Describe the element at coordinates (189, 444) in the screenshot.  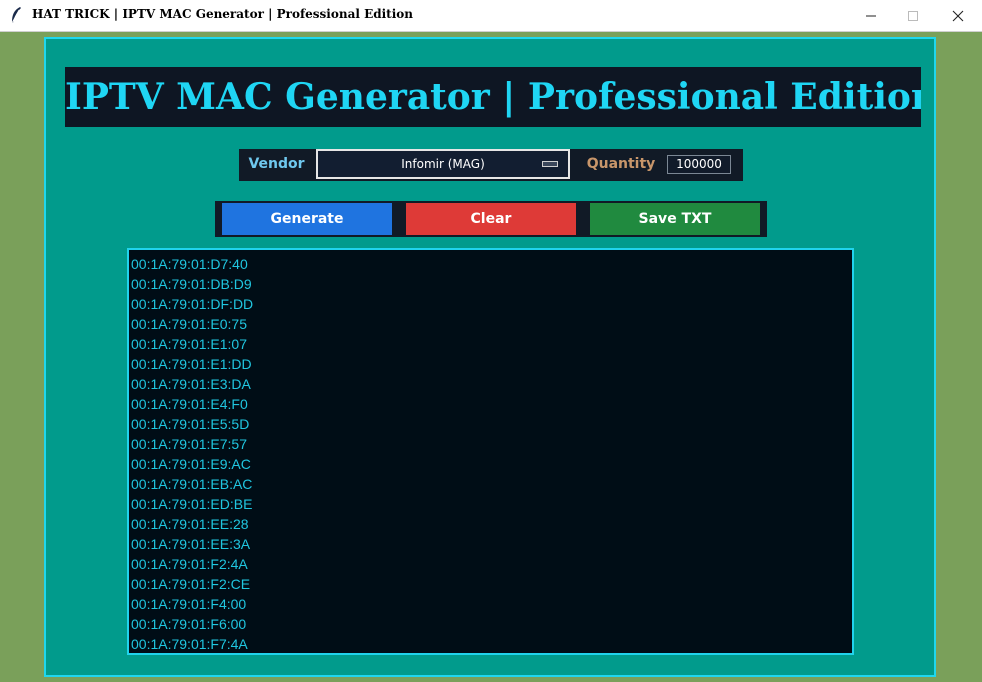
I see `mac-line: 00:1A:79:01:E7:57` at that location.